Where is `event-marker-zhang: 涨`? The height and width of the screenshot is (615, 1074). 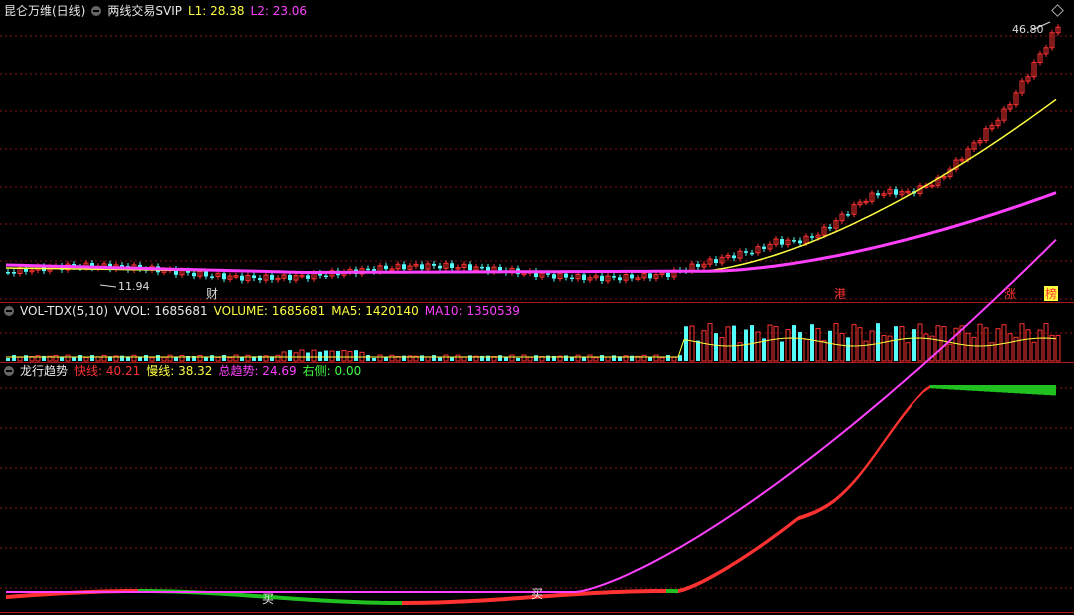 event-marker-zhang: 涨 is located at coordinates (1010, 293).